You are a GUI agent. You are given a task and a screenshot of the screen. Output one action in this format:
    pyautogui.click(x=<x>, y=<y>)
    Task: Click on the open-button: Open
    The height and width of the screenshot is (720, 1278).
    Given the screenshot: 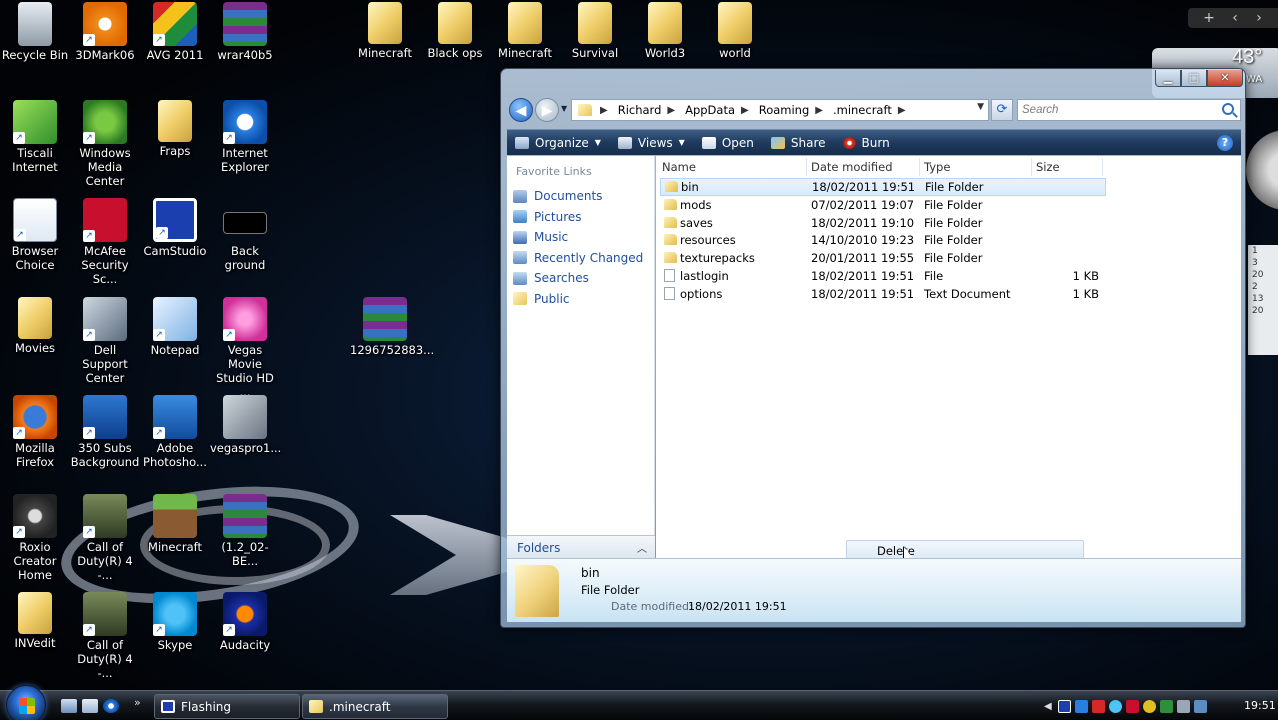 What is the action you would take?
    pyautogui.click(x=728, y=143)
    